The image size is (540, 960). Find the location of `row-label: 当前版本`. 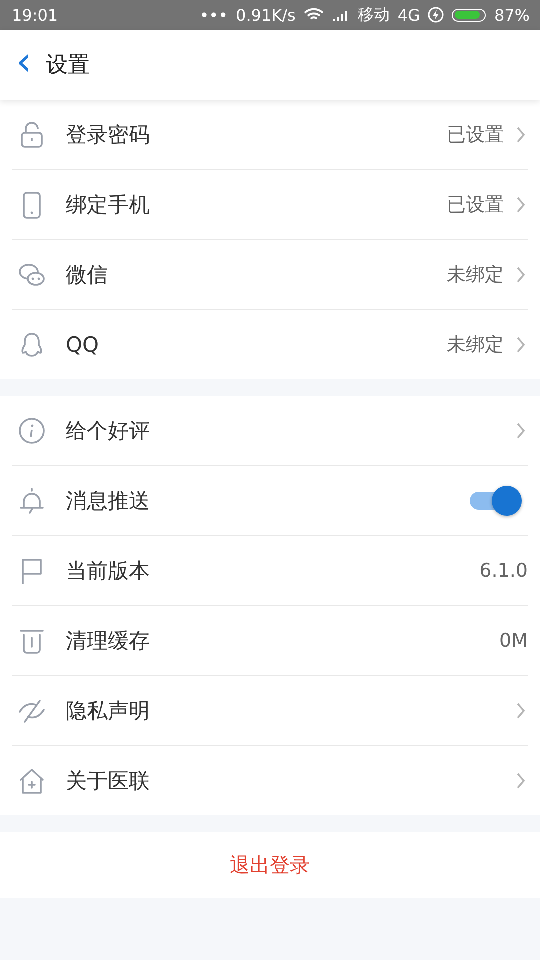

row-label: 当前版本 is located at coordinates (108, 571).